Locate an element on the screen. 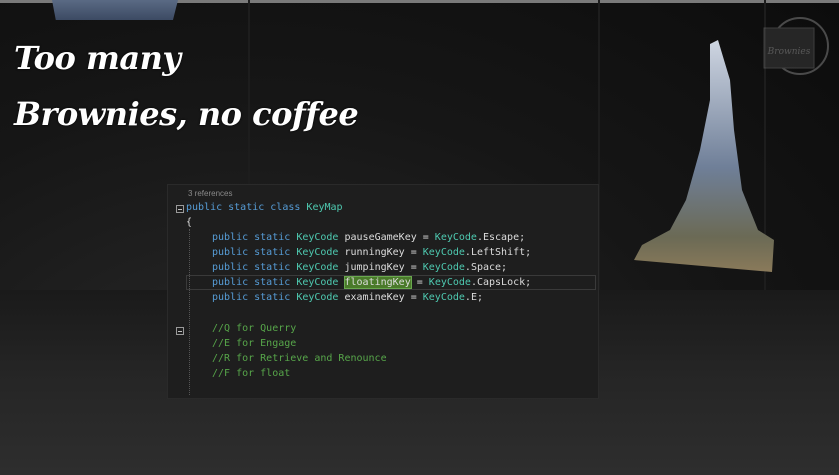 The height and width of the screenshot is (475, 839). code-line-class-declaration: public static class KeyMap is located at coordinates (264, 207).